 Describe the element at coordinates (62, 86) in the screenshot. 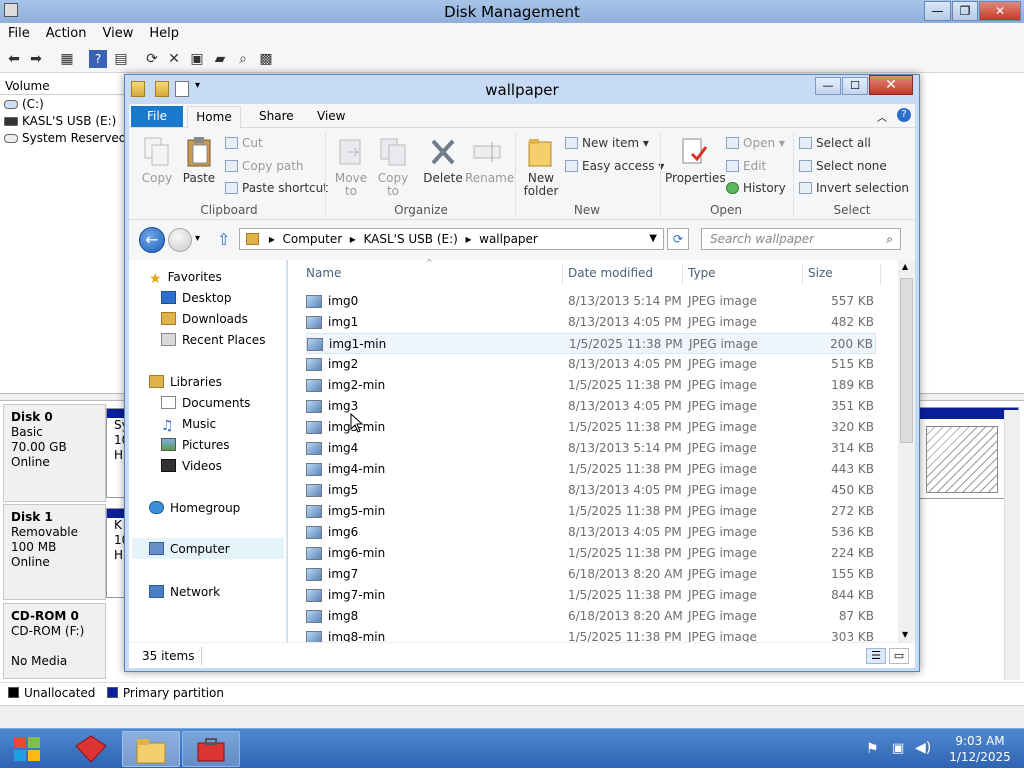

I see `volume-column-header: Volume` at that location.